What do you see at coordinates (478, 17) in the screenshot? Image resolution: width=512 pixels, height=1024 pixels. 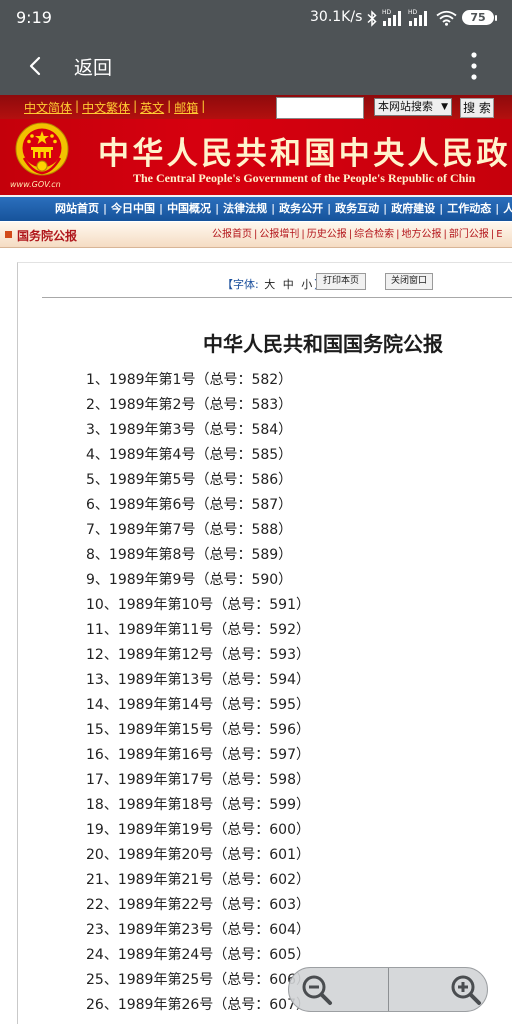 I see `battery-icon: 75` at bounding box center [478, 17].